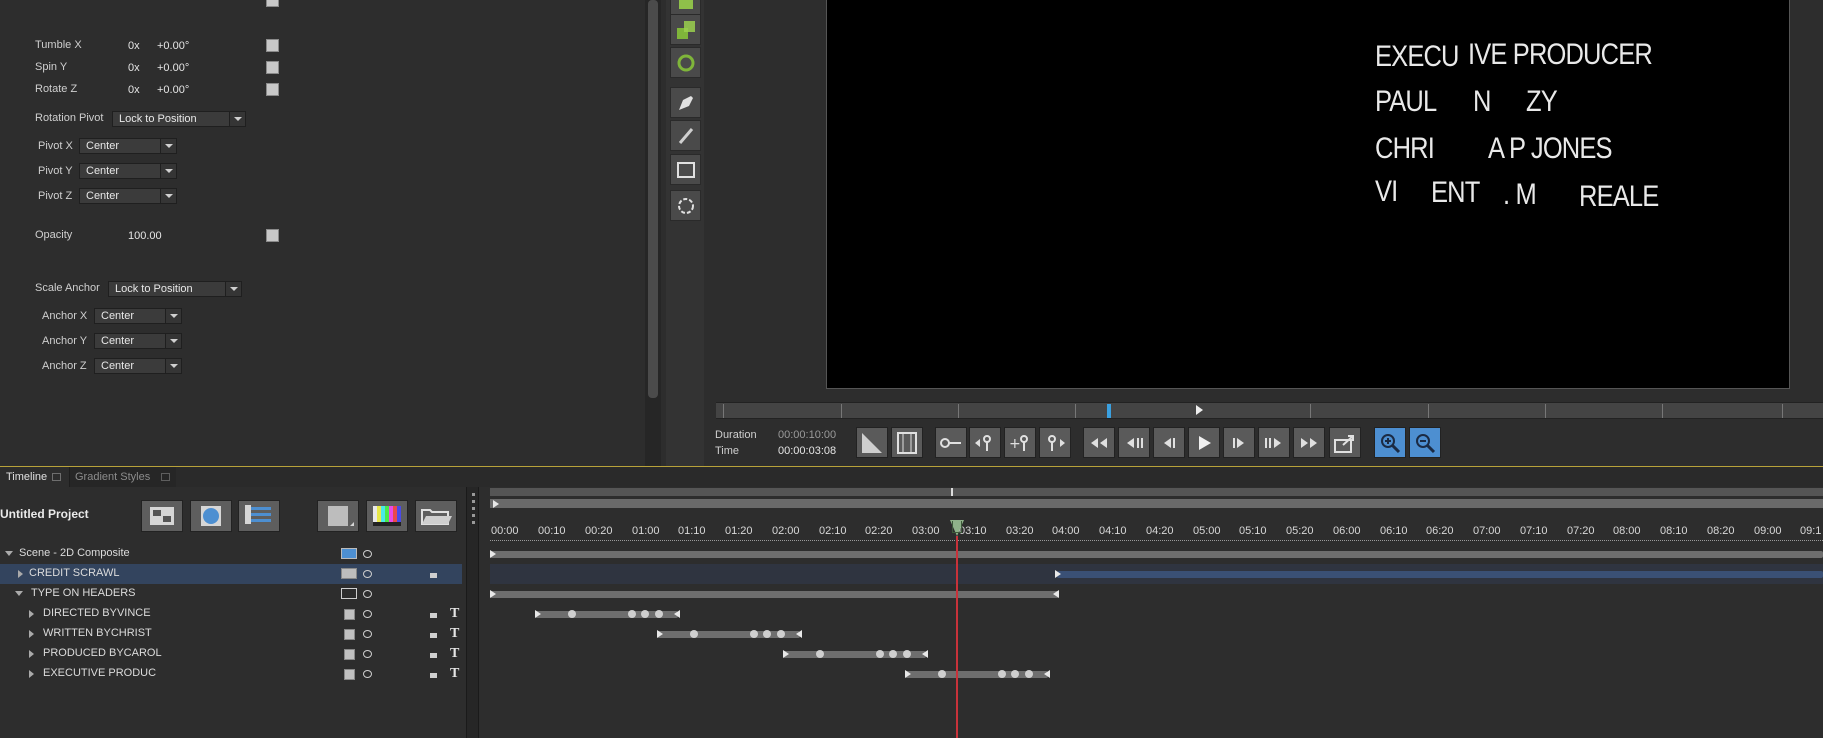 This screenshot has height=738, width=1823. Describe the element at coordinates (472, 612) in the screenshot. I see `timeline-splitter` at that location.